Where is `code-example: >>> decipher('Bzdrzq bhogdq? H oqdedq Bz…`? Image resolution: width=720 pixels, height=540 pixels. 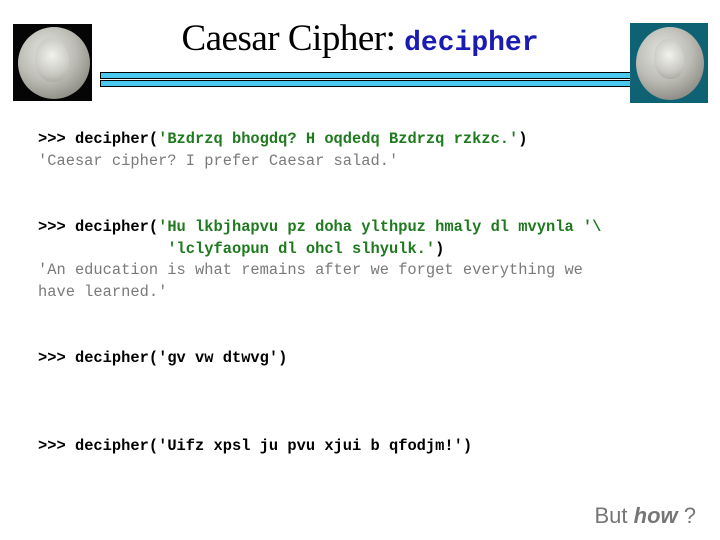
code-example: >>> decipher('Bzdrzq bhogdq? H oqdedq Bz… is located at coordinates (283, 150).